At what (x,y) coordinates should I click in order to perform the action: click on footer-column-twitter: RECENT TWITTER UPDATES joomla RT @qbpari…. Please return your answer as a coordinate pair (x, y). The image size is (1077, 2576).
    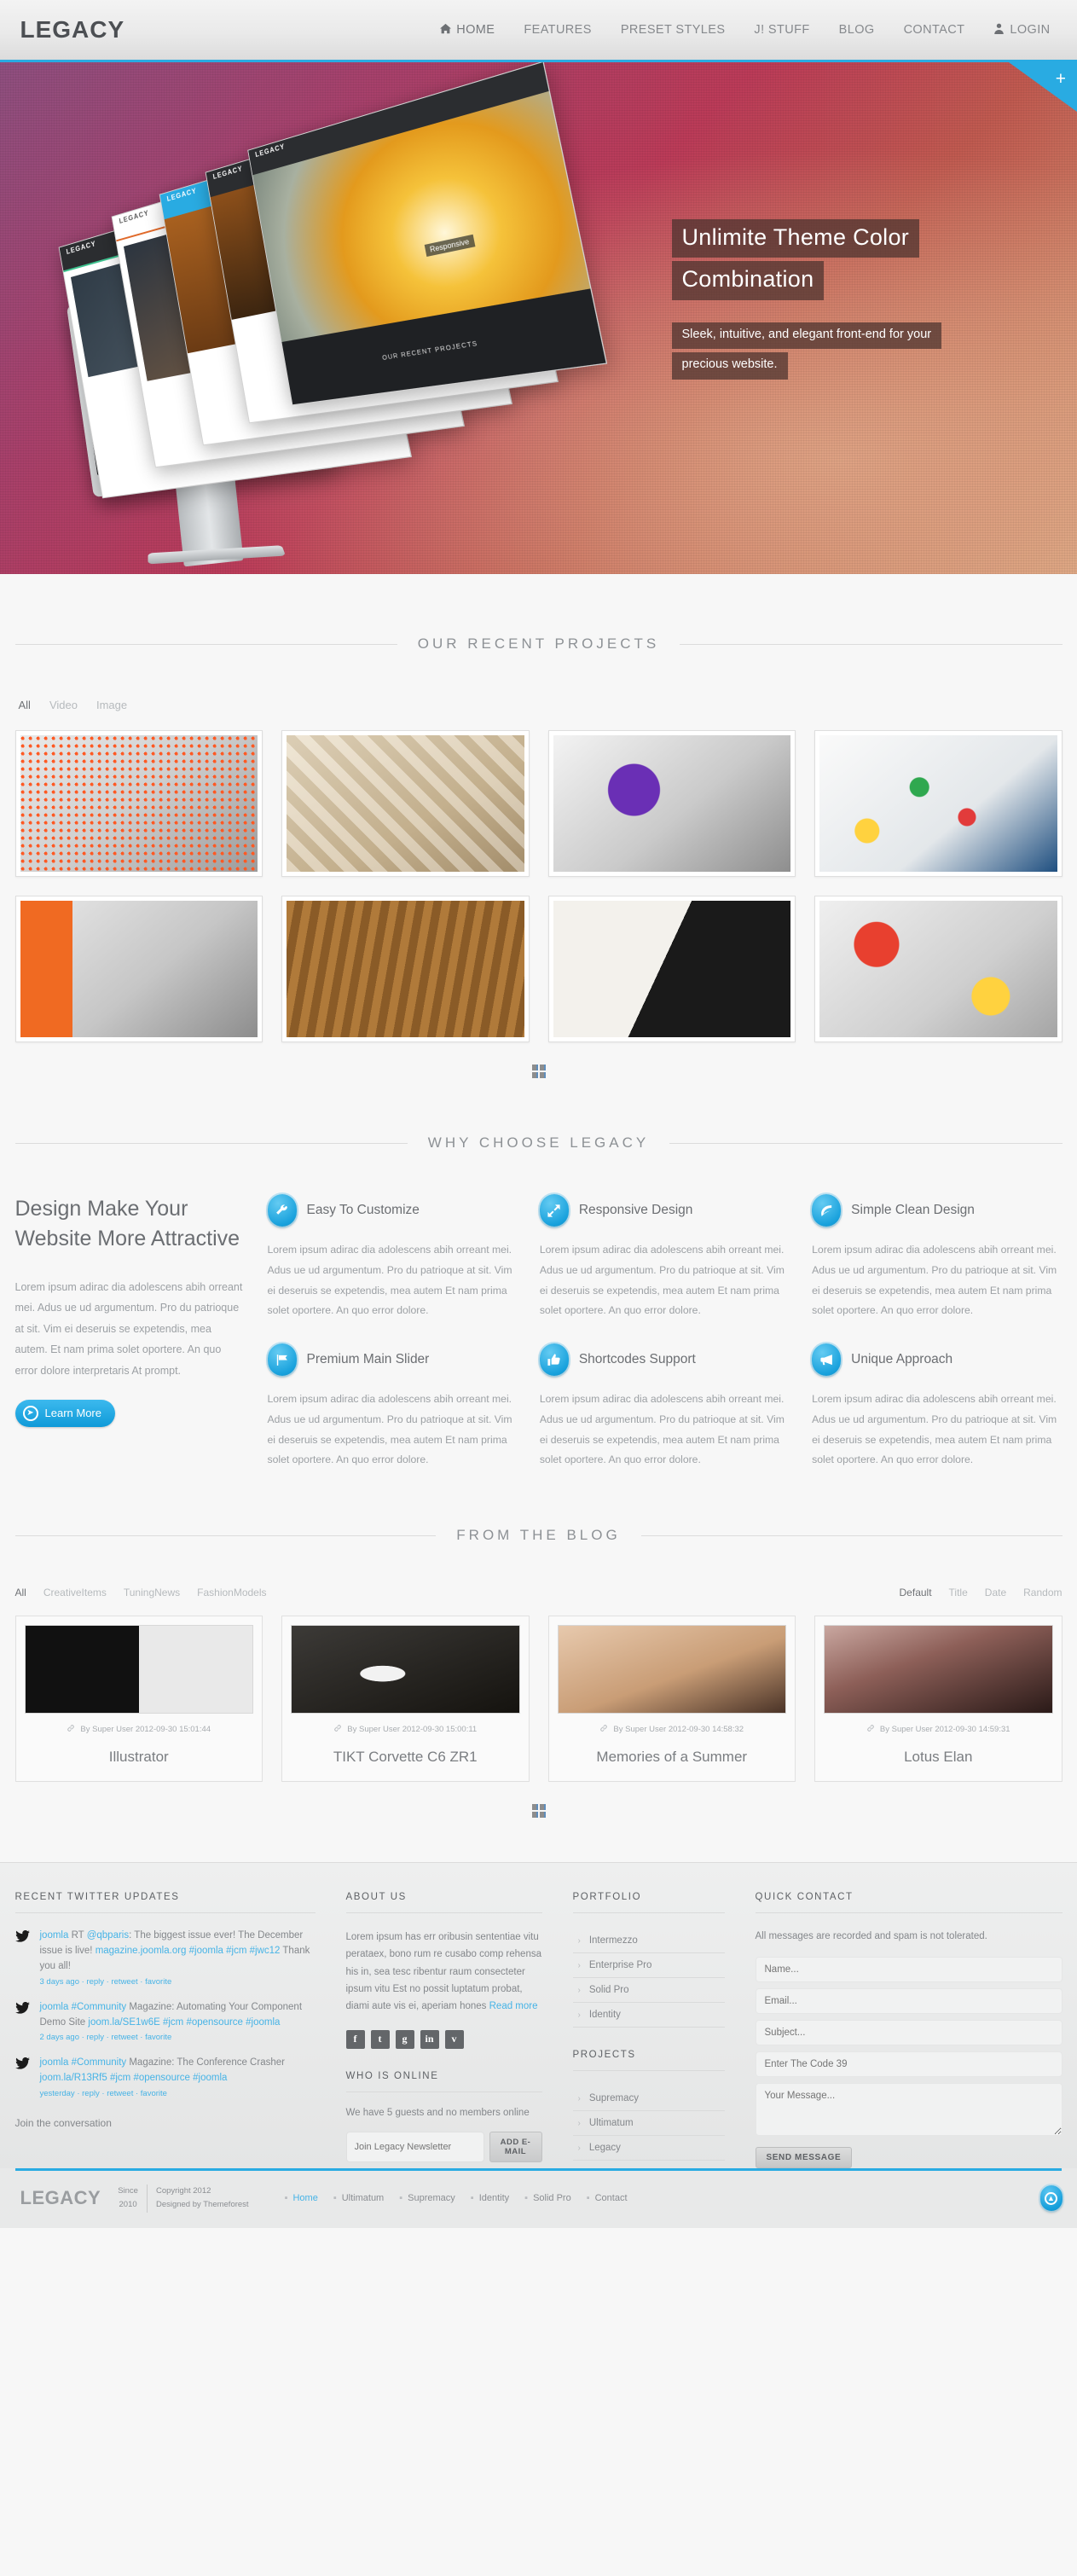
    Looking at the image, I should click on (165, 2030).